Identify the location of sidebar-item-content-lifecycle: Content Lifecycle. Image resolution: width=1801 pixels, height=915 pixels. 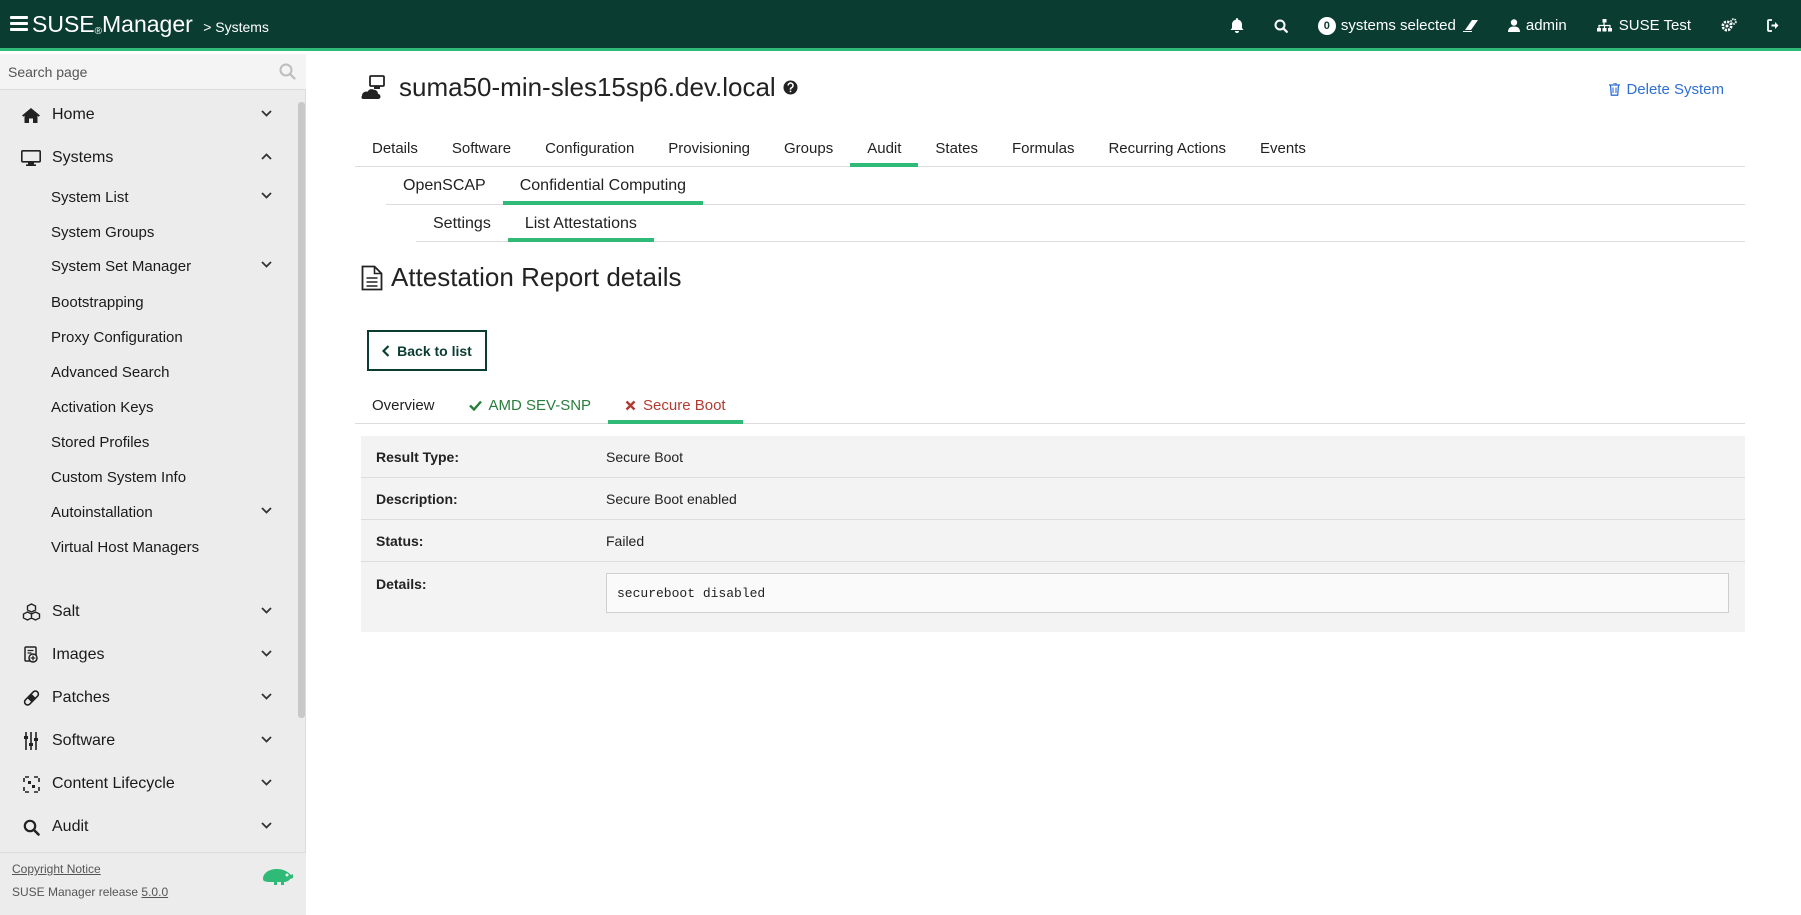
(148, 784).